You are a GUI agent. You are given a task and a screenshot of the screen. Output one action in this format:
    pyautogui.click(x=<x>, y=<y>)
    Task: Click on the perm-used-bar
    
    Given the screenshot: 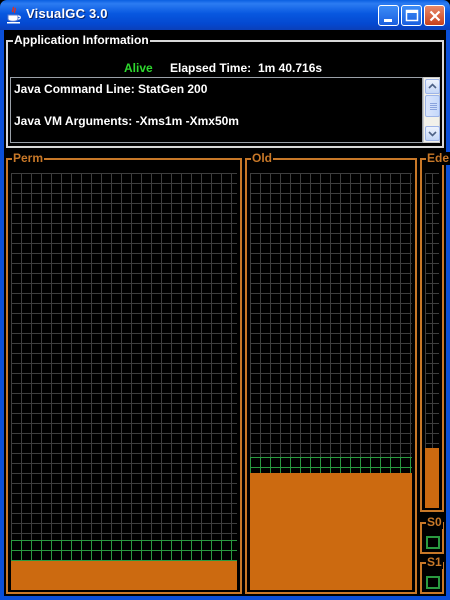 What is the action you would take?
    pyautogui.click(x=124, y=575)
    